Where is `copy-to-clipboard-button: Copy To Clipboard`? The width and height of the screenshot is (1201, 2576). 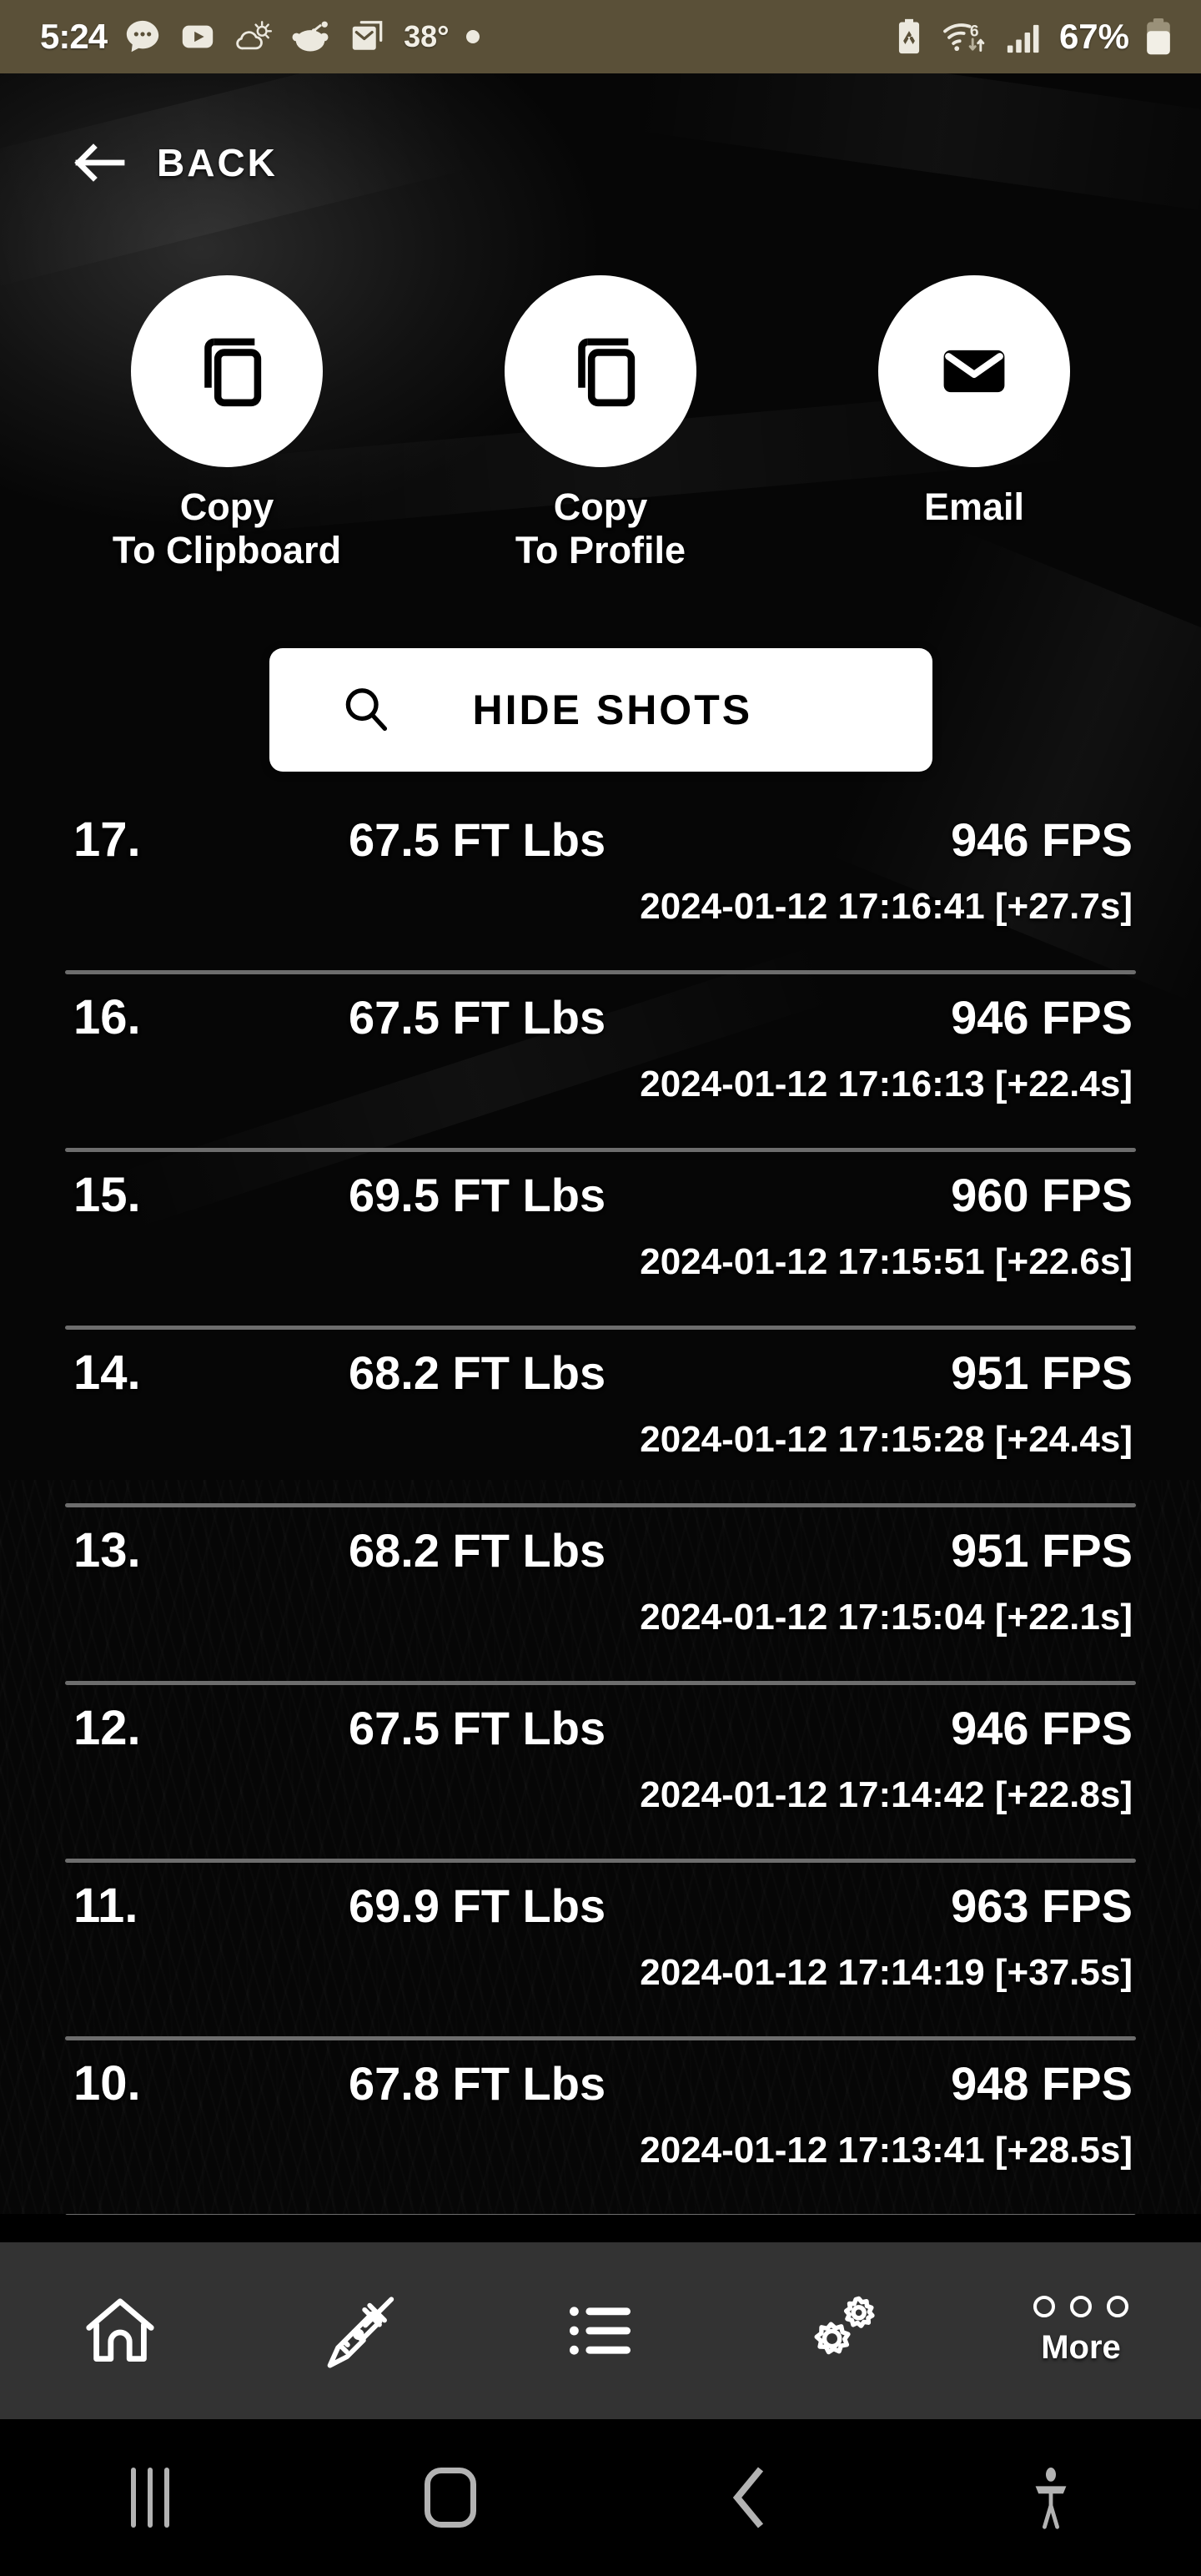
copy-to-clipboard-button: Copy To Clipboard is located at coordinates (227, 423).